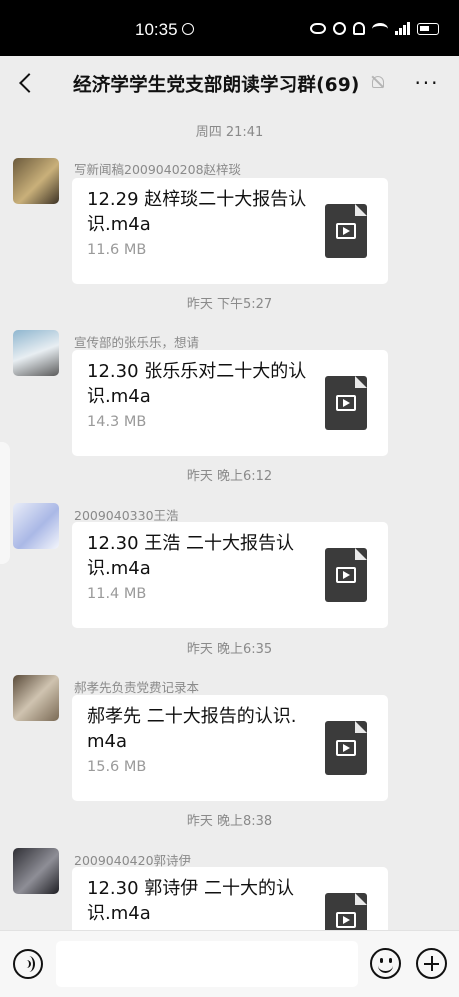  Describe the element at coordinates (117, 250) in the screenshot. I see `file-size: 11.6 MB` at that location.